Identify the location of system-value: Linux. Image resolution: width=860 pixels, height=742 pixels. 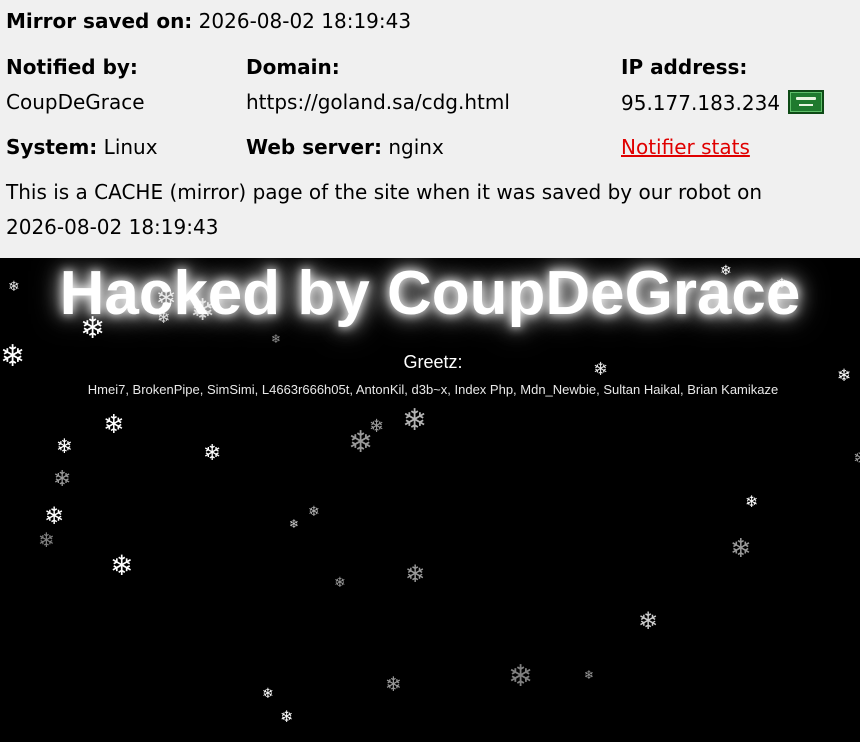
(130, 147).